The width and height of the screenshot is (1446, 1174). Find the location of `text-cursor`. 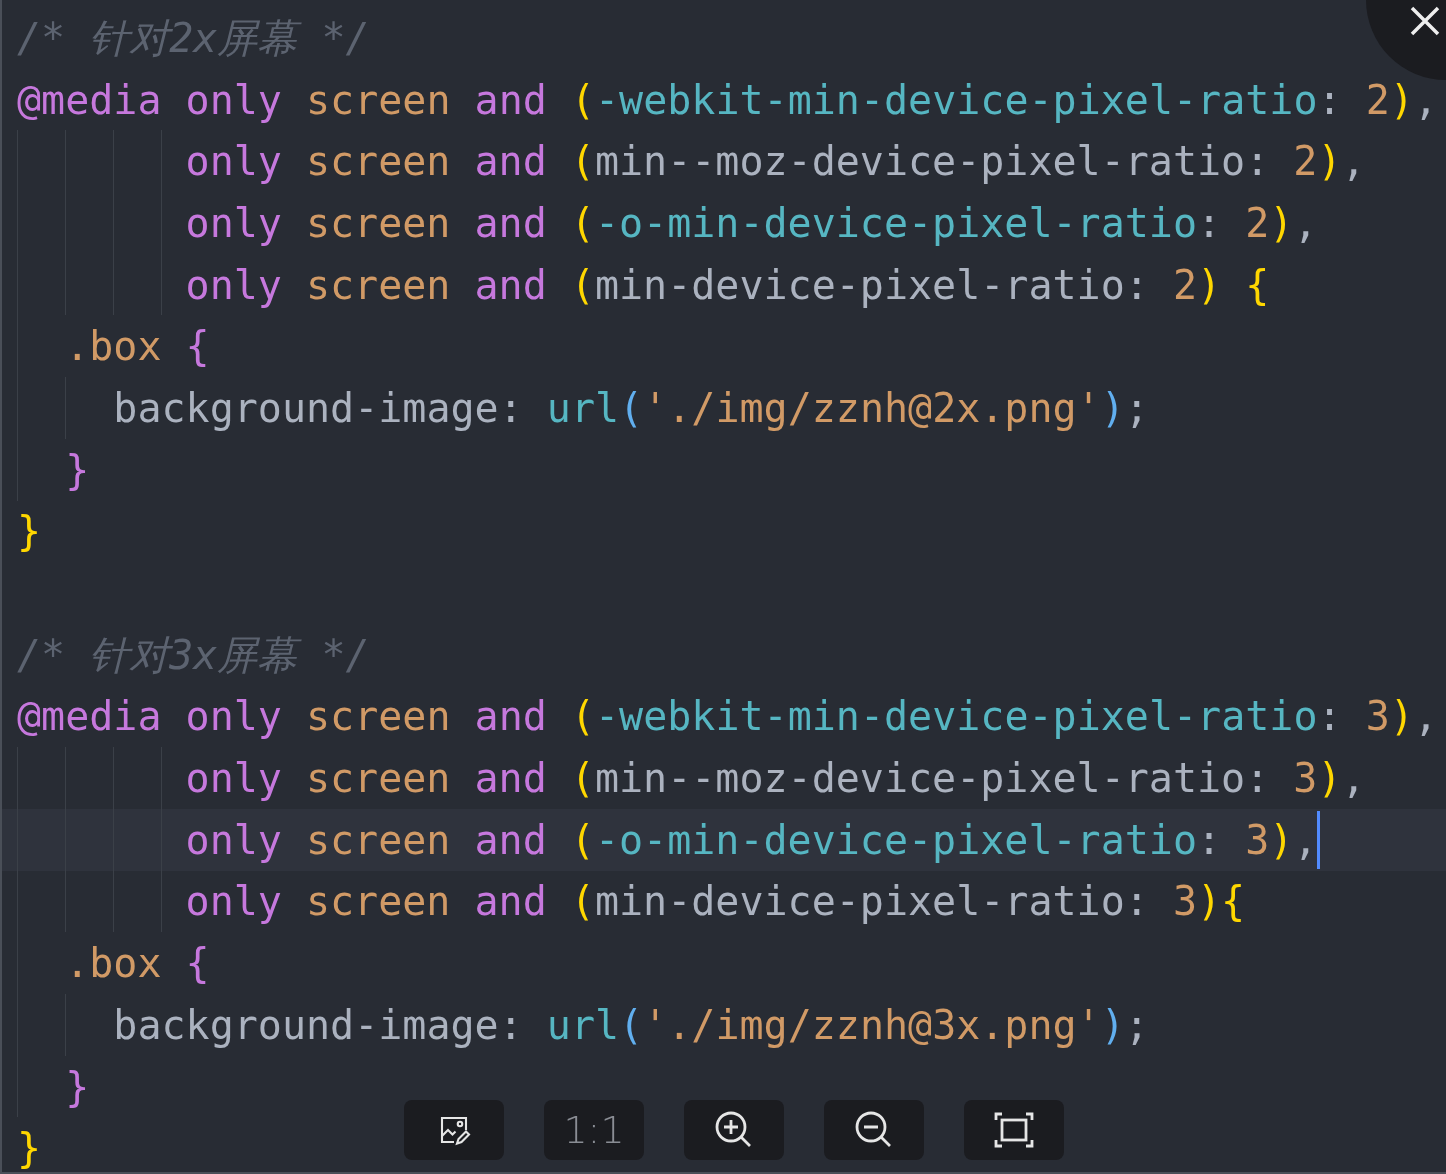

text-cursor is located at coordinates (1319, 839).